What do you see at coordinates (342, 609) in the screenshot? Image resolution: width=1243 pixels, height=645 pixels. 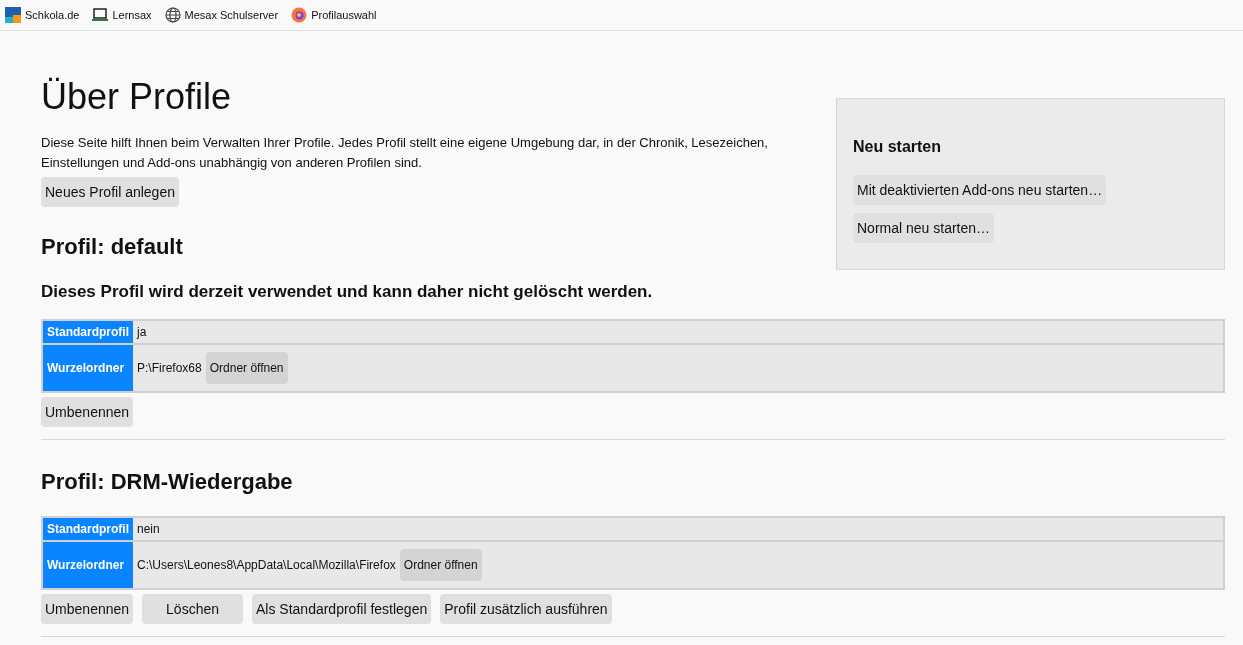 I see `profile-action-button: Als Standardprofil festlegen` at bounding box center [342, 609].